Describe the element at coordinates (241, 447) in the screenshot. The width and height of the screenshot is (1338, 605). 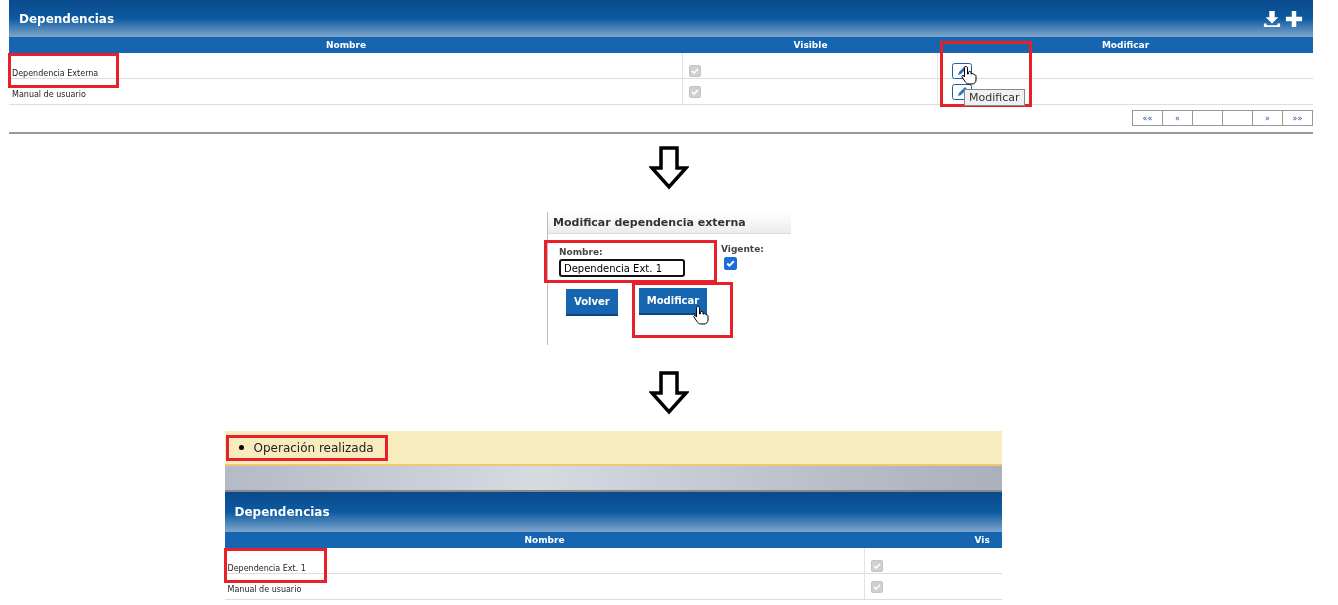
I see `bullet-icon` at that location.